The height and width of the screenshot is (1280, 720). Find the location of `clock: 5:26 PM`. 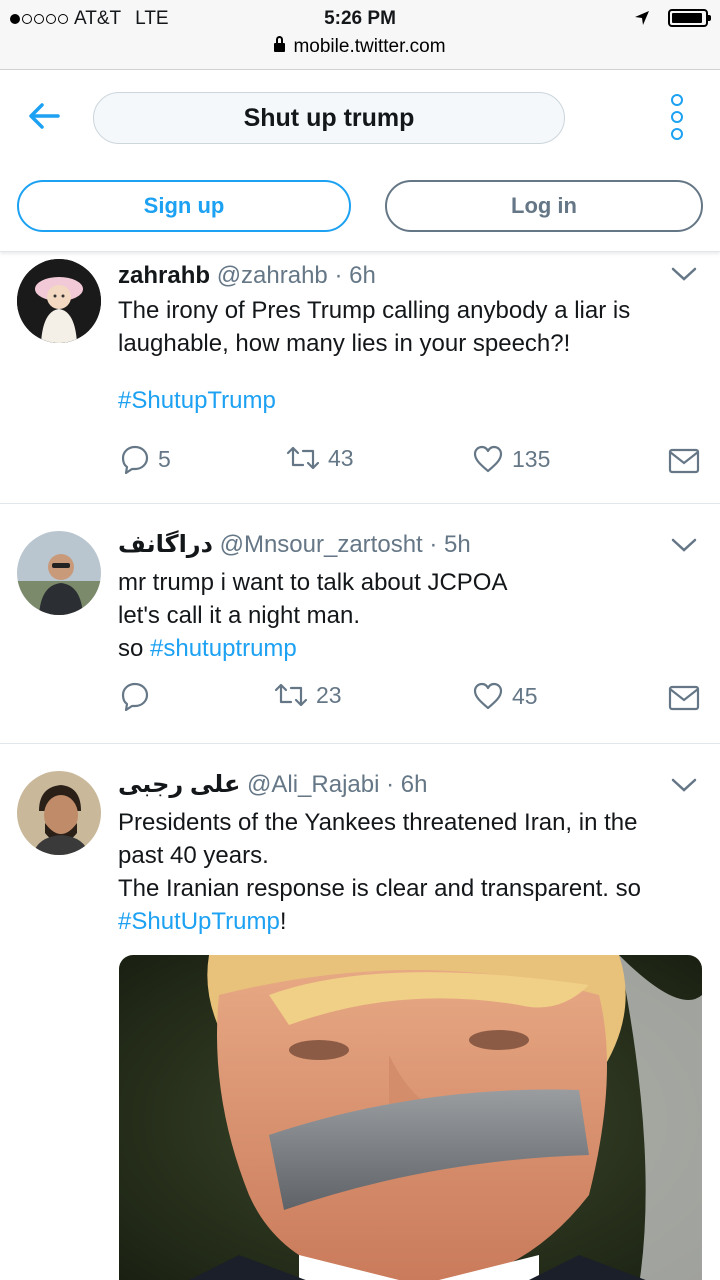

clock: 5:26 PM is located at coordinates (360, 18).